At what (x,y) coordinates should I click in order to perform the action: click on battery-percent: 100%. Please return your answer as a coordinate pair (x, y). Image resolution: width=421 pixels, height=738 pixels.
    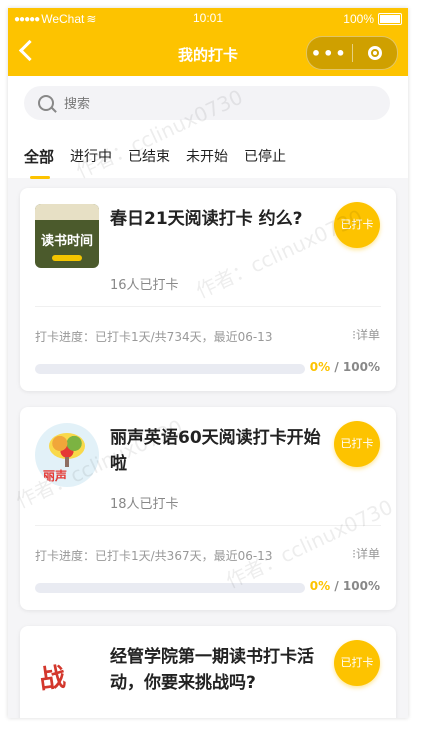
    Looking at the image, I should click on (358, 19).